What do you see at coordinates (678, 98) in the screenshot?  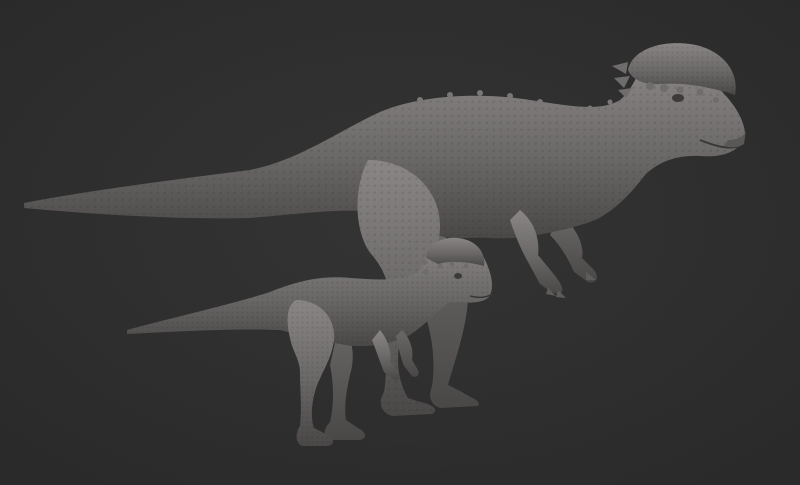 I see `adult-eye` at bounding box center [678, 98].